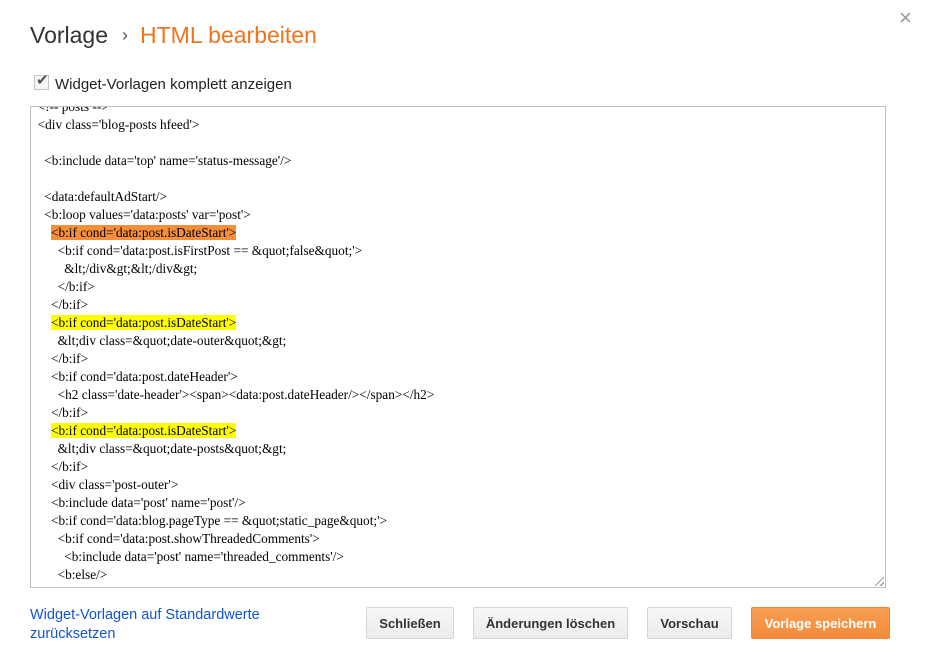 The image size is (928, 665). What do you see at coordinates (147, 214) in the screenshot?
I see `code-text: <b:loop values='data:posts' var='post'>` at bounding box center [147, 214].